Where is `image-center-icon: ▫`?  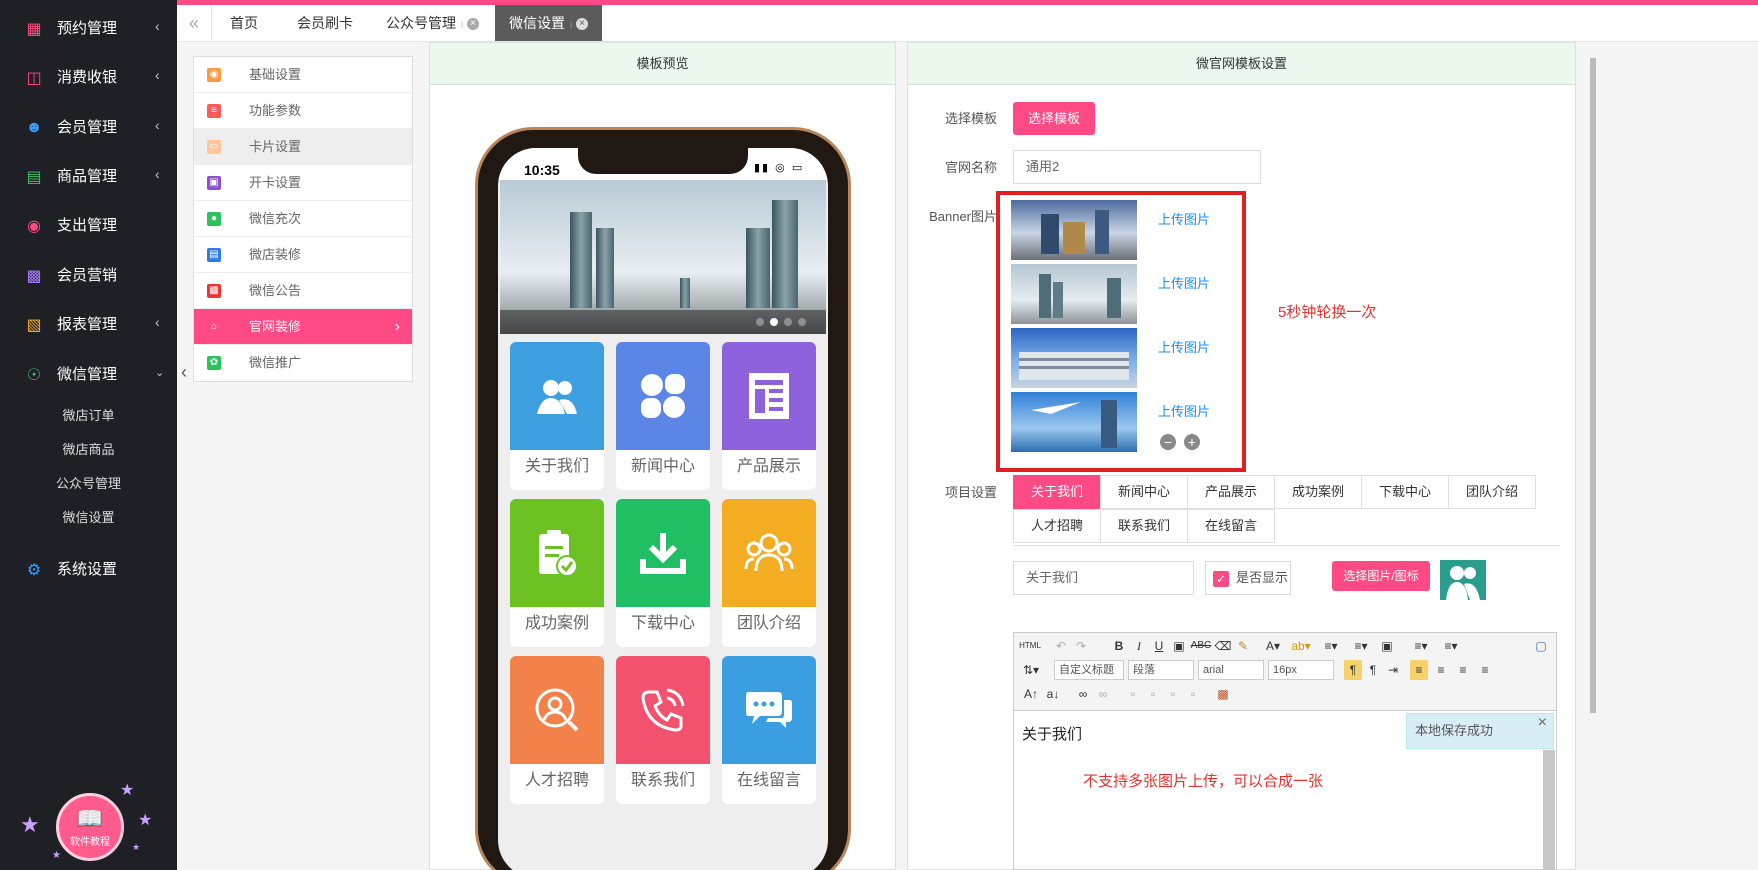
image-center-icon: ▫ is located at coordinates (1193, 694).